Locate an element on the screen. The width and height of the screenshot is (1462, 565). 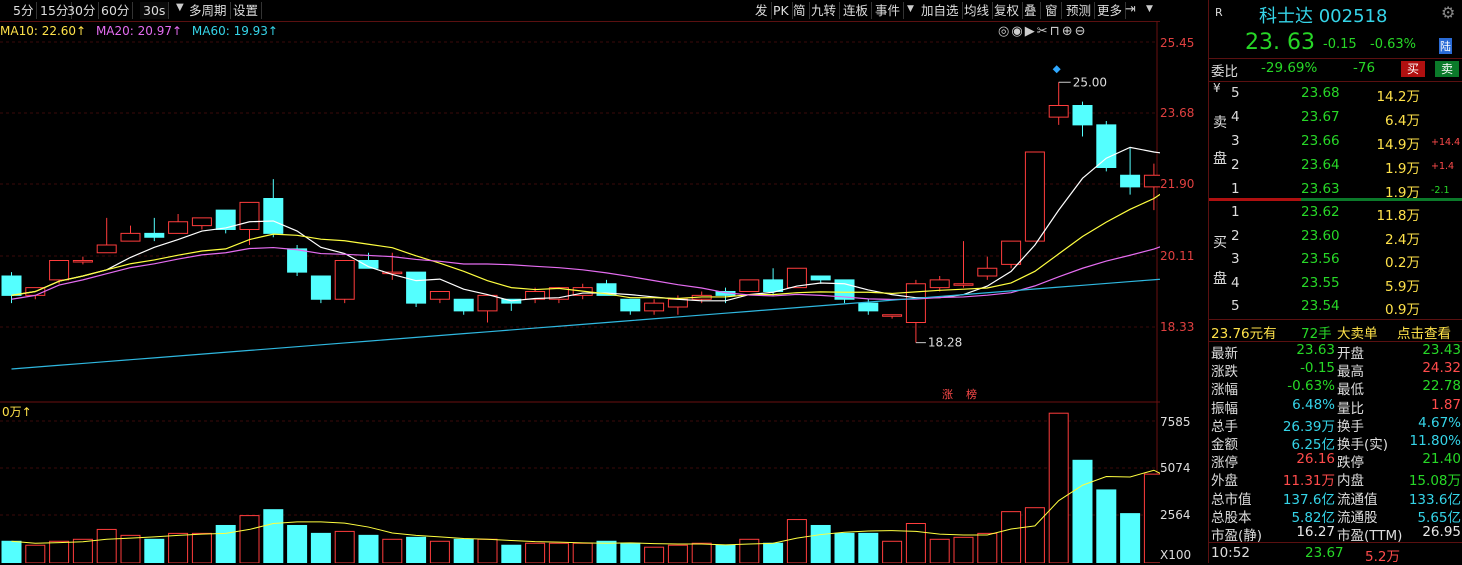
gear-icon: ⚙ is located at coordinates (1448, 12).